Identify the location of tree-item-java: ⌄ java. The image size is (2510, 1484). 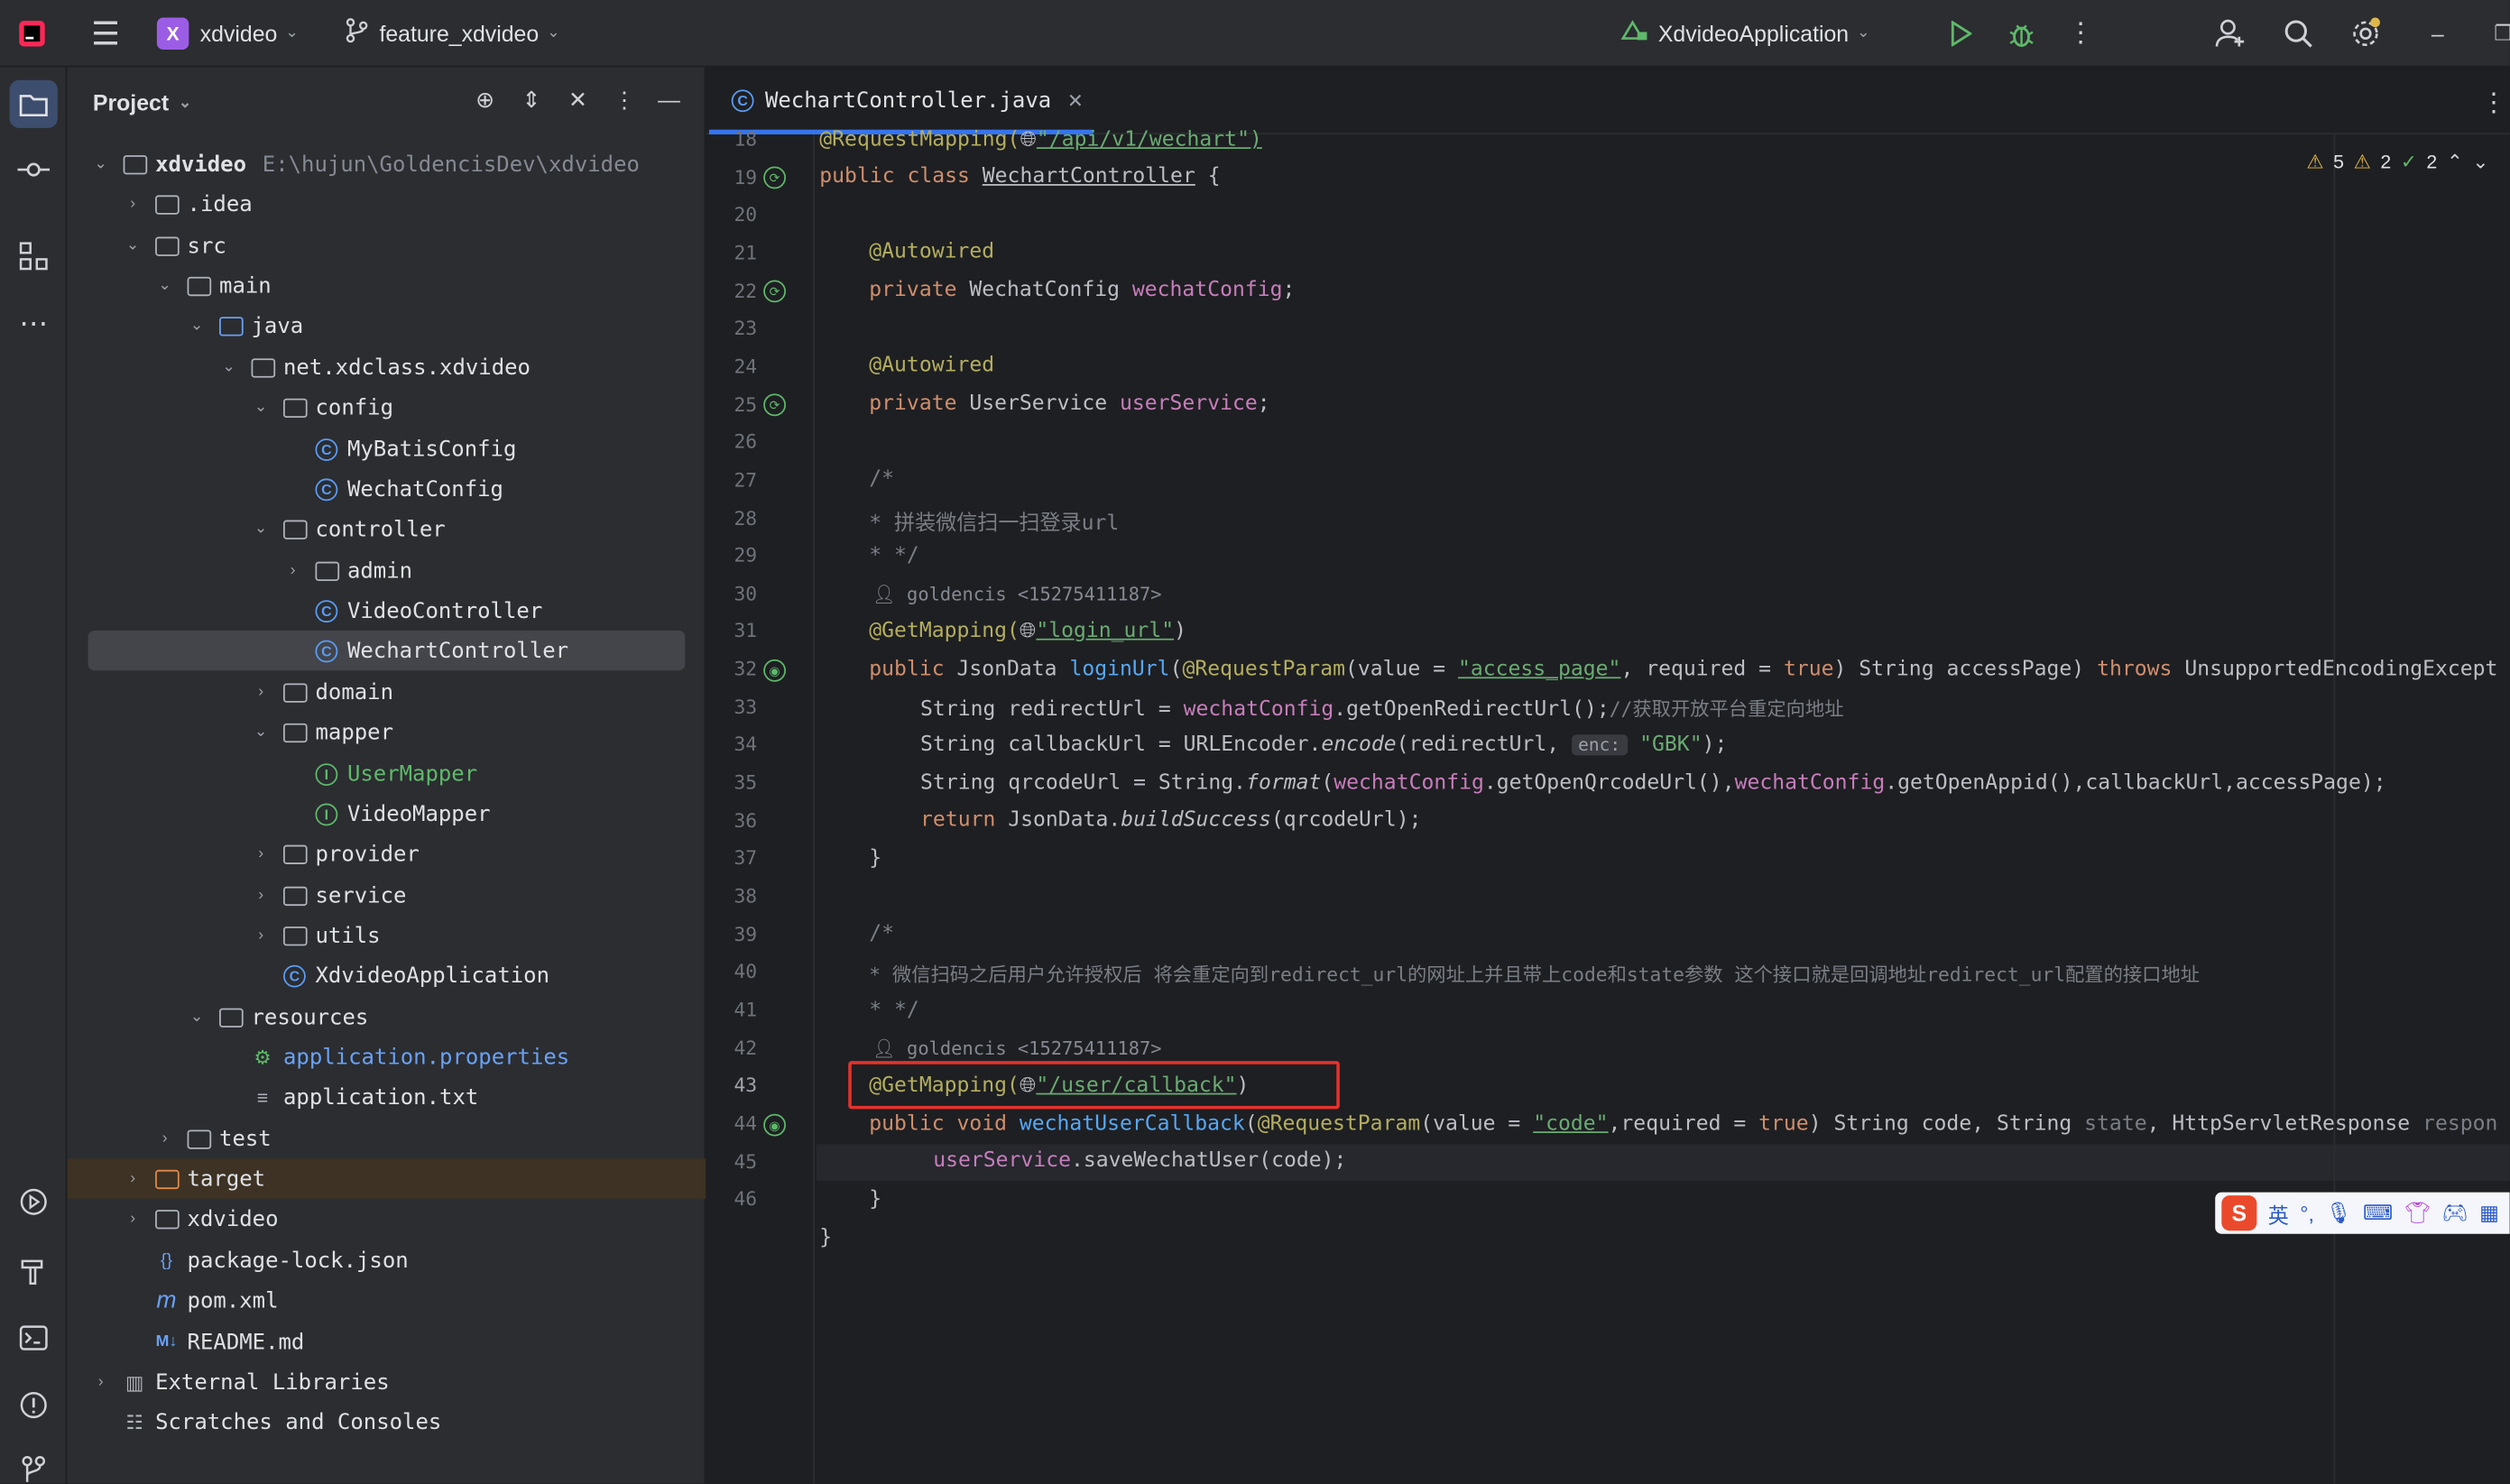
(387, 326).